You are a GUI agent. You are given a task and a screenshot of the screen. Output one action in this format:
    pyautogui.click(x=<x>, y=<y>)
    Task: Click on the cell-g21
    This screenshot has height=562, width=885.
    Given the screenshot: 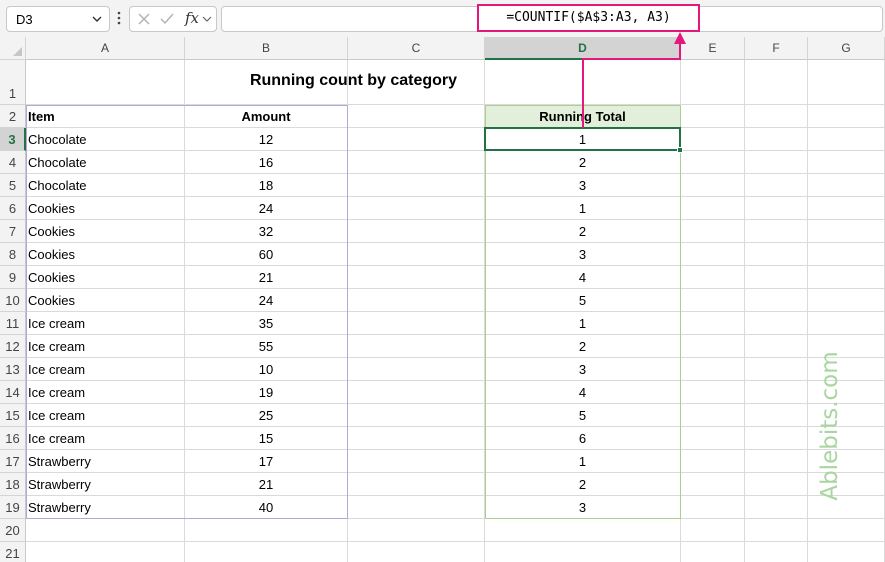 What is the action you would take?
    pyautogui.click(x=846, y=552)
    